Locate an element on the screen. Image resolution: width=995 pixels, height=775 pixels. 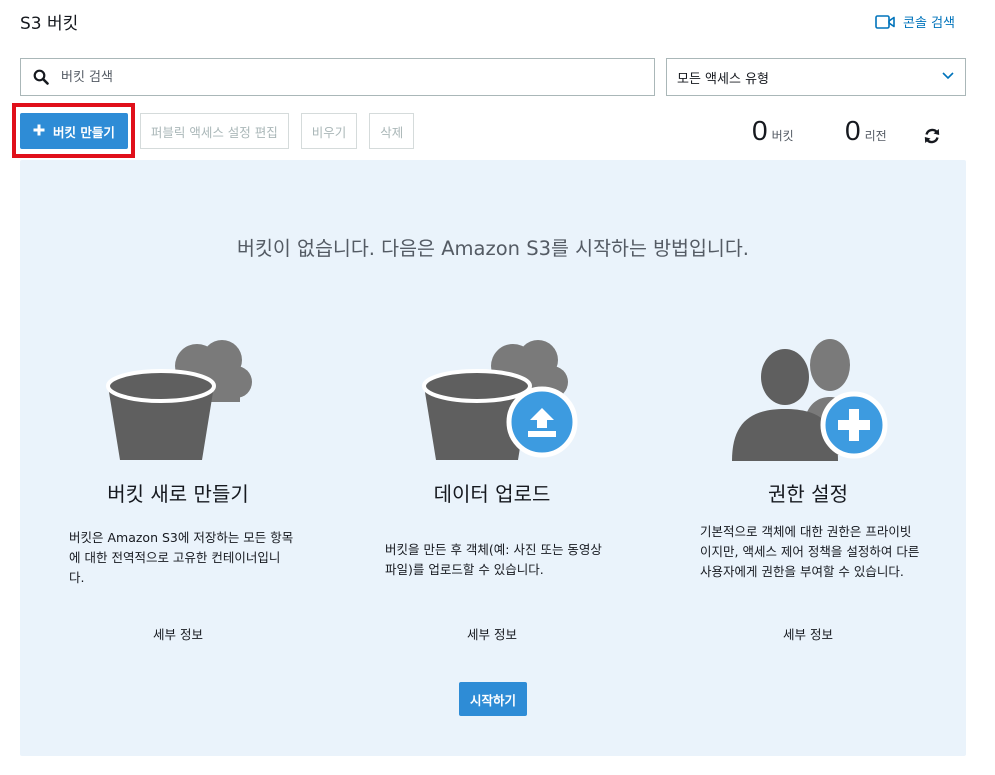
region-count-label: 리전 is located at coordinates (875, 136).